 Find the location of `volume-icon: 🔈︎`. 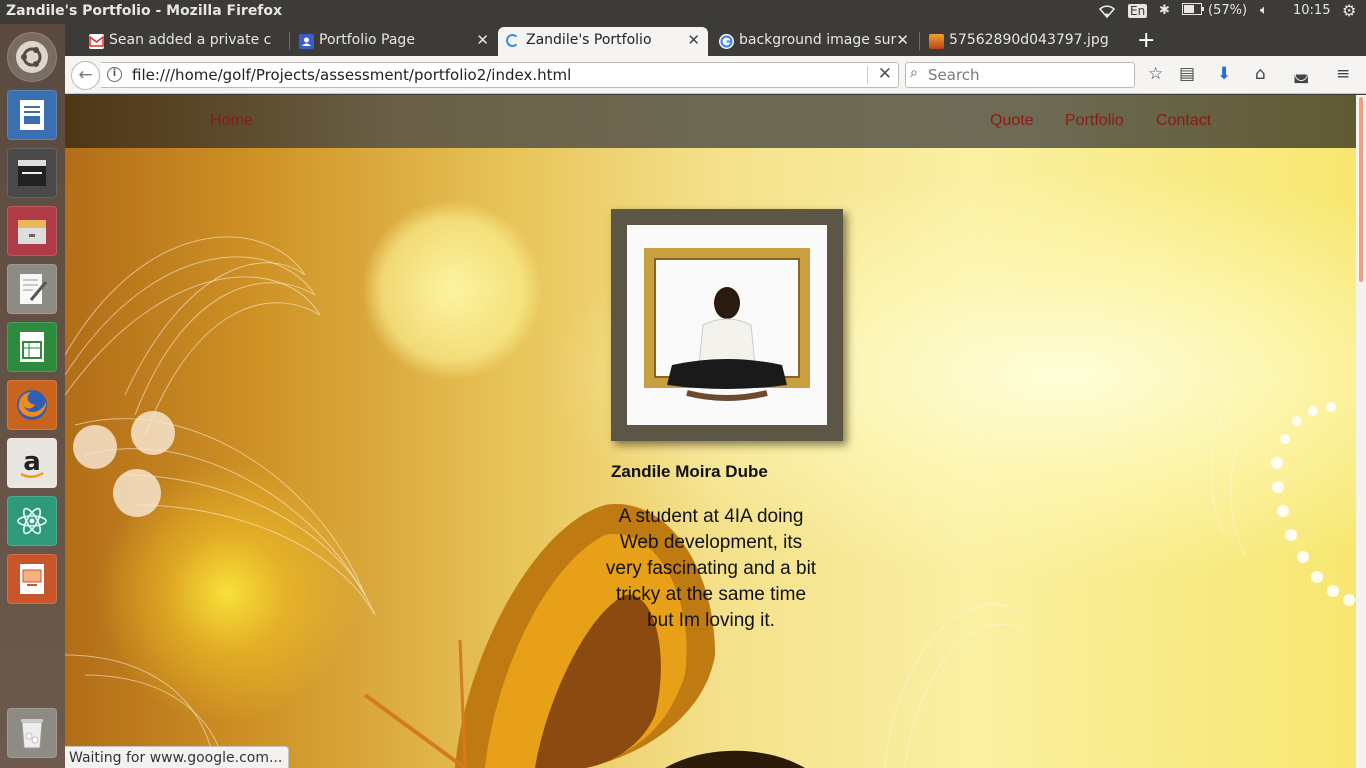

volume-icon: 🔈︎ is located at coordinates (1264, 10).